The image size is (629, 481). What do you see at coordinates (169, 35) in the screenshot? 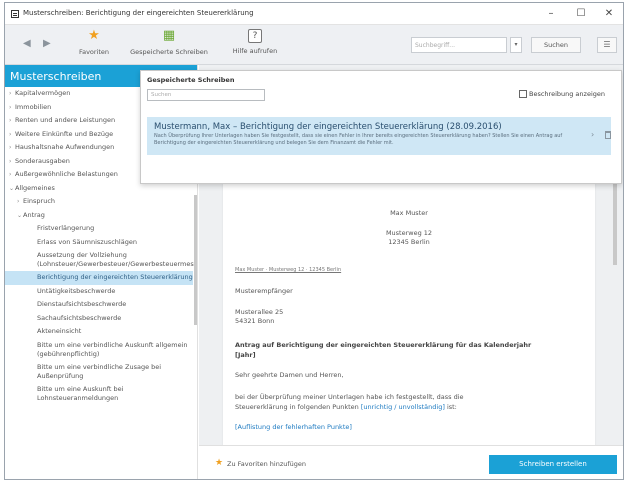
I see `grid-icon: ▦` at bounding box center [169, 35].